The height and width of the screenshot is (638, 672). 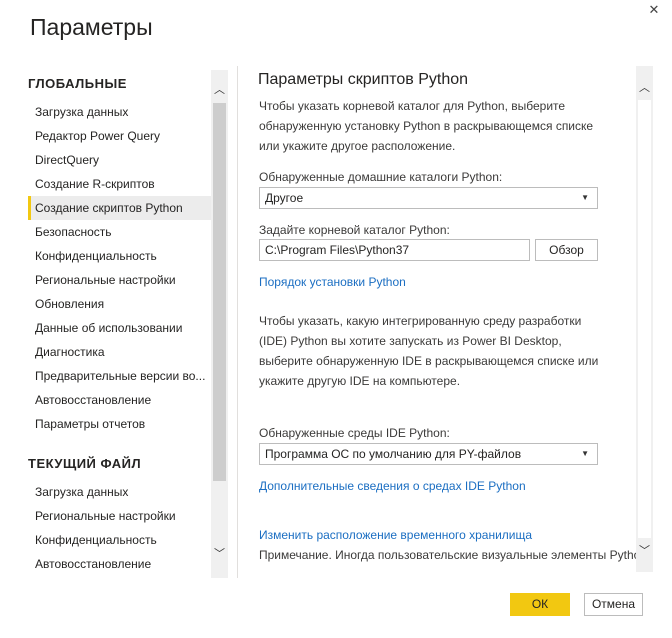 I want to click on content-scroll-down-icon: ﹀, so click(x=644, y=551).